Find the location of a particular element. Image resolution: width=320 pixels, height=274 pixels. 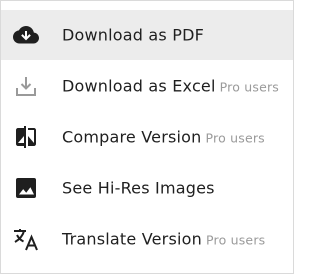

cloud-download-icon is located at coordinates (26, 35).